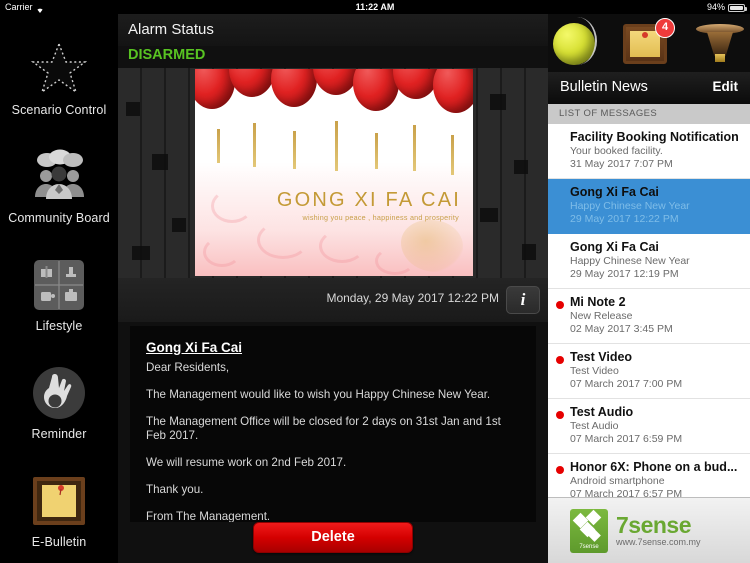  What do you see at coordinates (412, 298) in the screenshot?
I see `message-date: Monday, 29 May 2017 12:22 PM` at bounding box center [412, 298].